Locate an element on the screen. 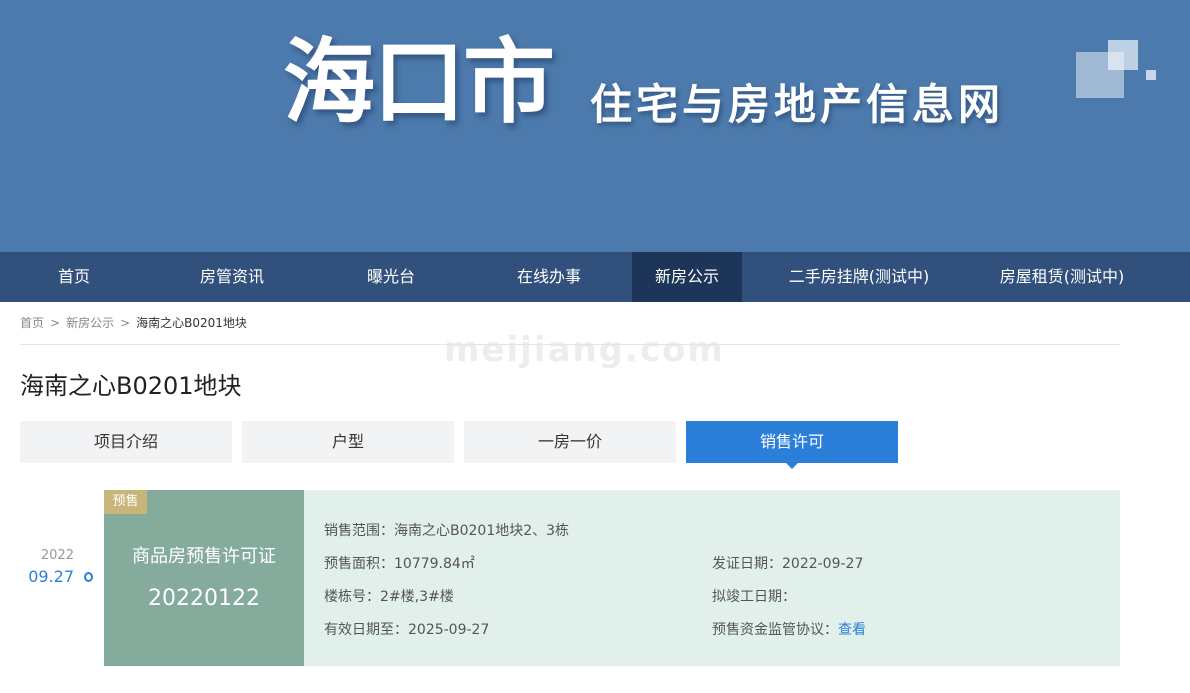  nav-item-home: 首页 is located at coordinates (74, 277).